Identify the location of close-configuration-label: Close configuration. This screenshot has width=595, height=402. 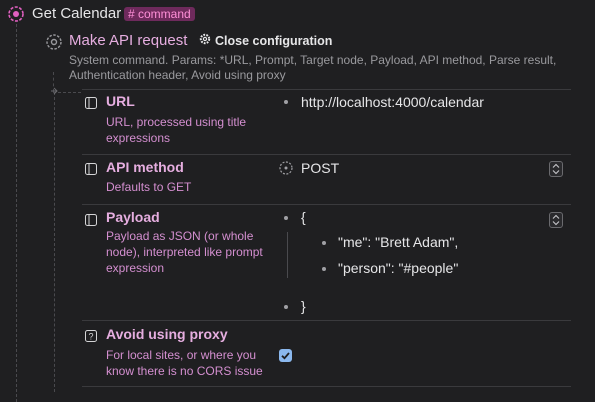
(274, 40).